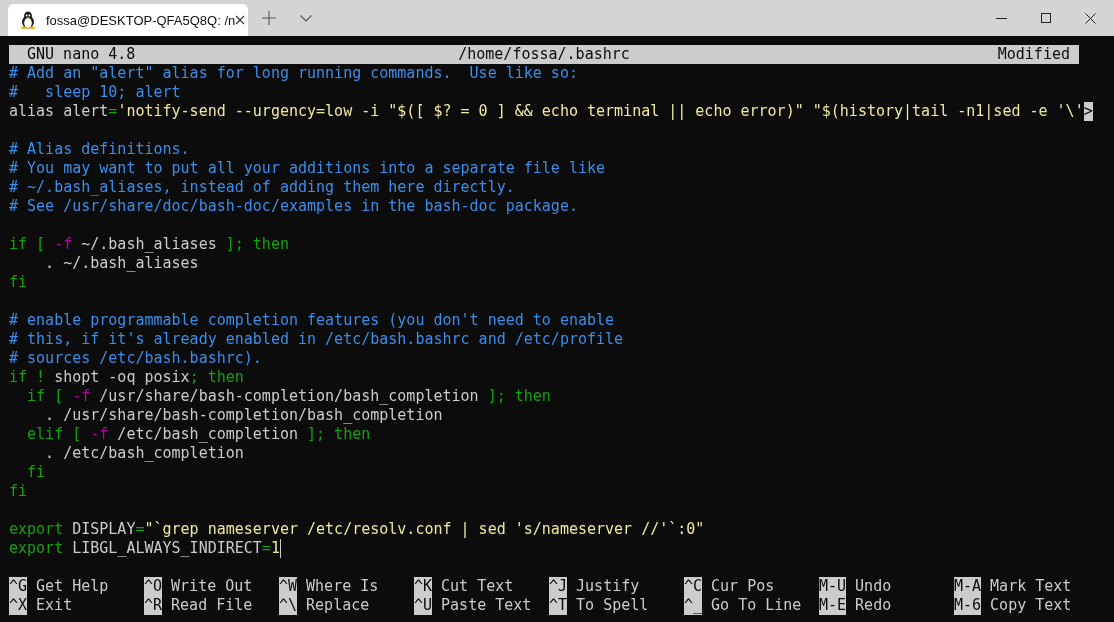 The height and width of the screenshot is (622, 1114). What do you see at coordinates (833, 605) in the screenshot?
I see `shortcut-key: M-E` at bounding box center [833, 605].